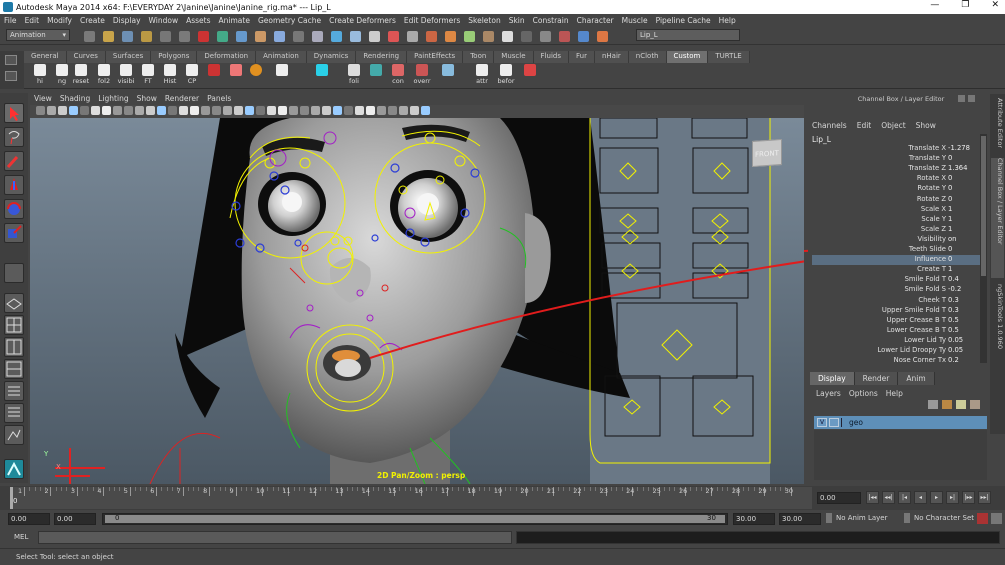 This screenshot has width=1005, height=565. Describe the element at coordinates (148, 76) in the screenshot. I see `shelf-button-ft: FT` at that location.